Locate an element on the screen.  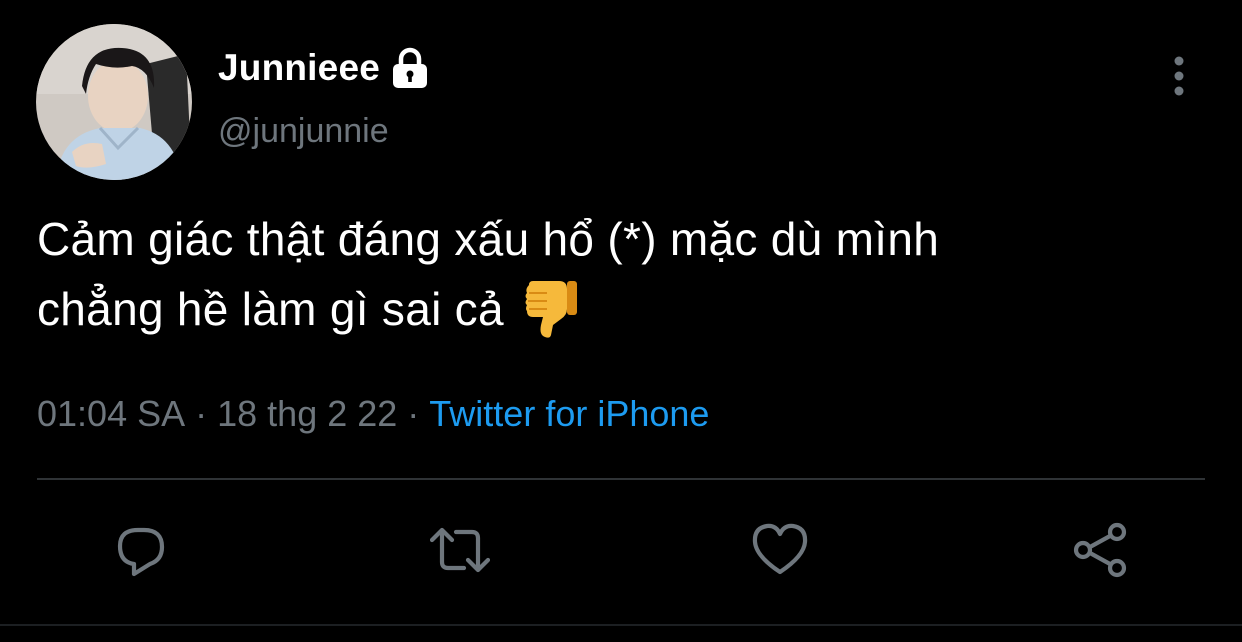
share-button is located at coordinates (1100, 550).